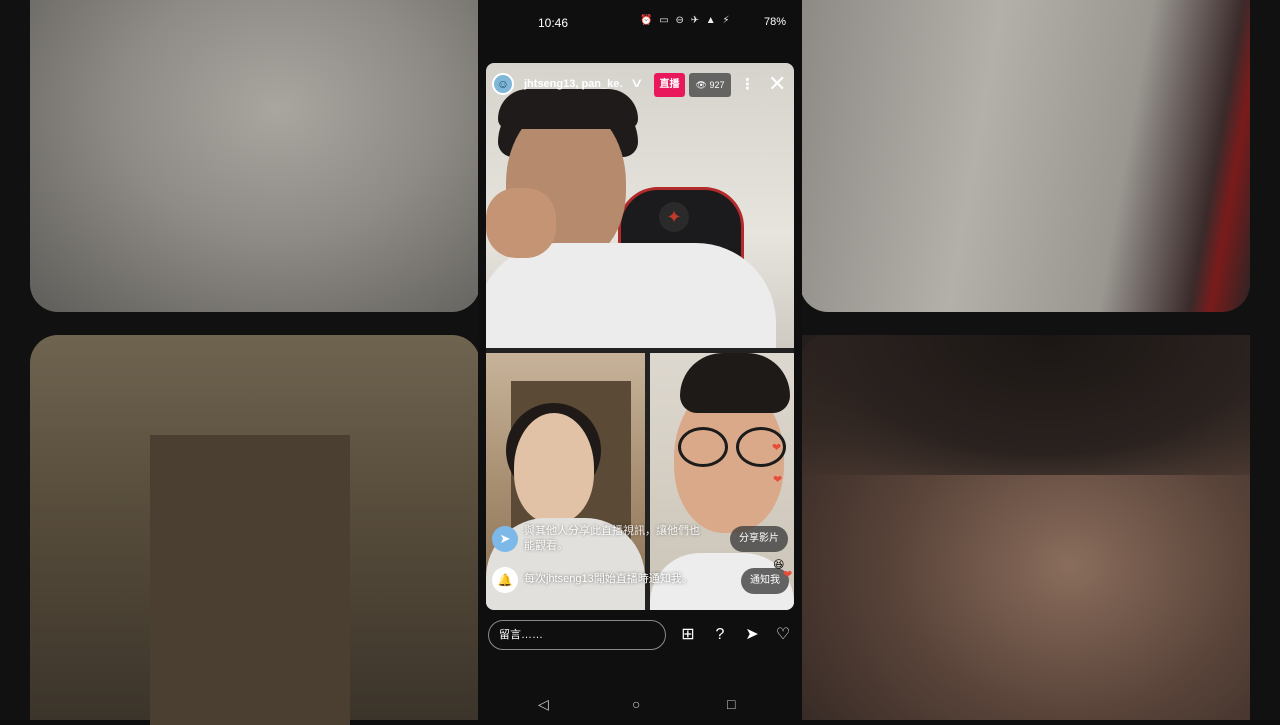  I want to click on share-prompt: 與其他人分享此直播視訊，讓他們也能觀看。, so click(612, 538).